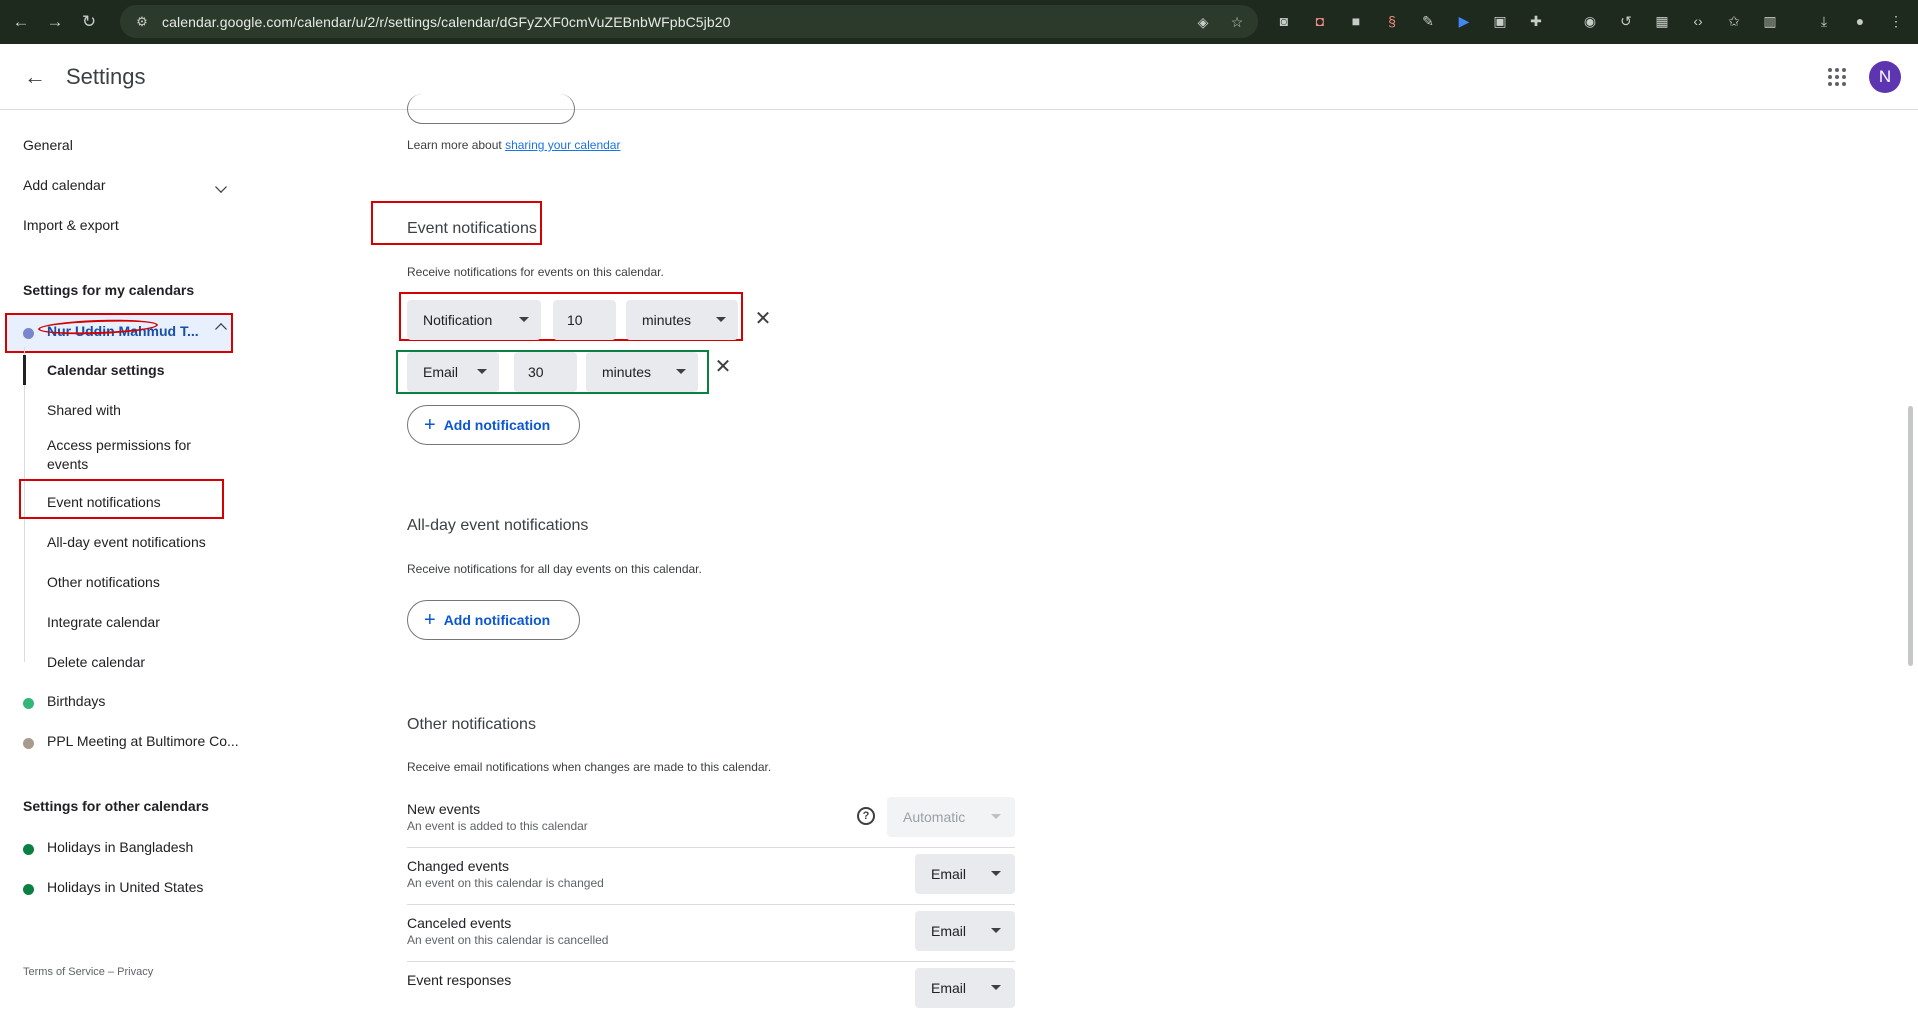 The height and width of the screenshot is (1019, 1918). I want to click on sidebar-calendar-holidays-us: Holidays in United States, so click(125, 887).